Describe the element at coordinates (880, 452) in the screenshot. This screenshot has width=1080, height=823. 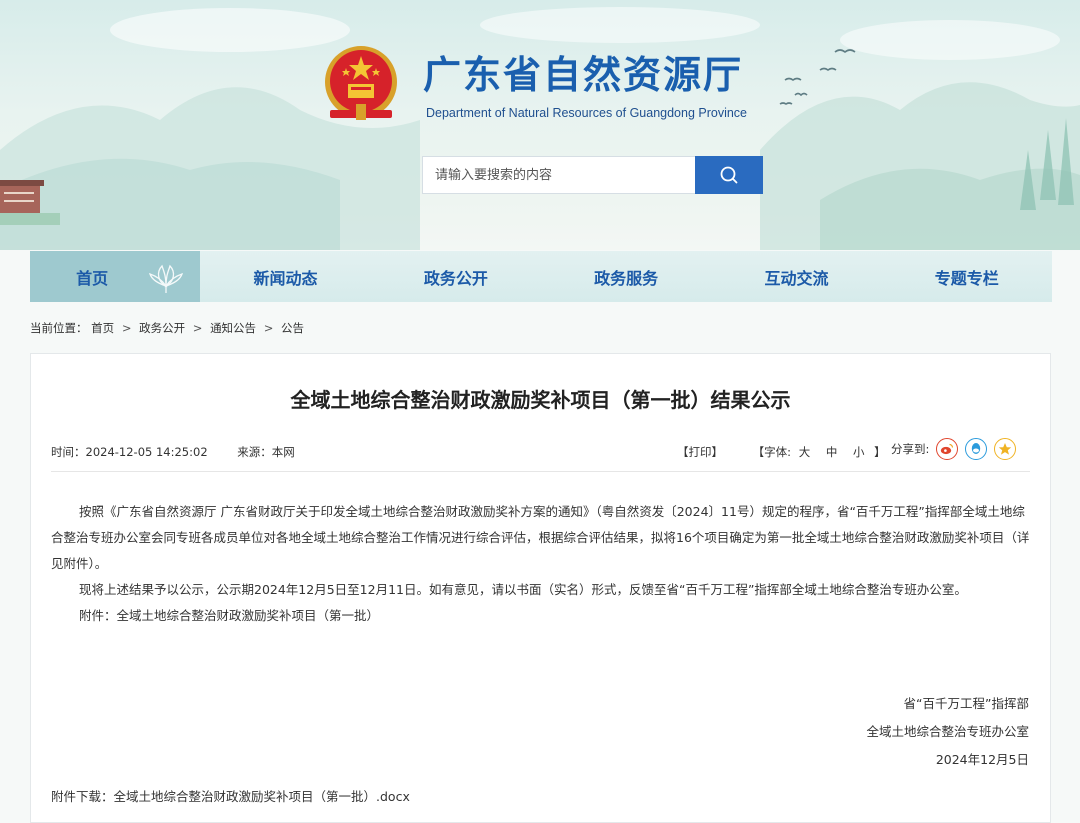
I see `font-size-close: 】` at that location.